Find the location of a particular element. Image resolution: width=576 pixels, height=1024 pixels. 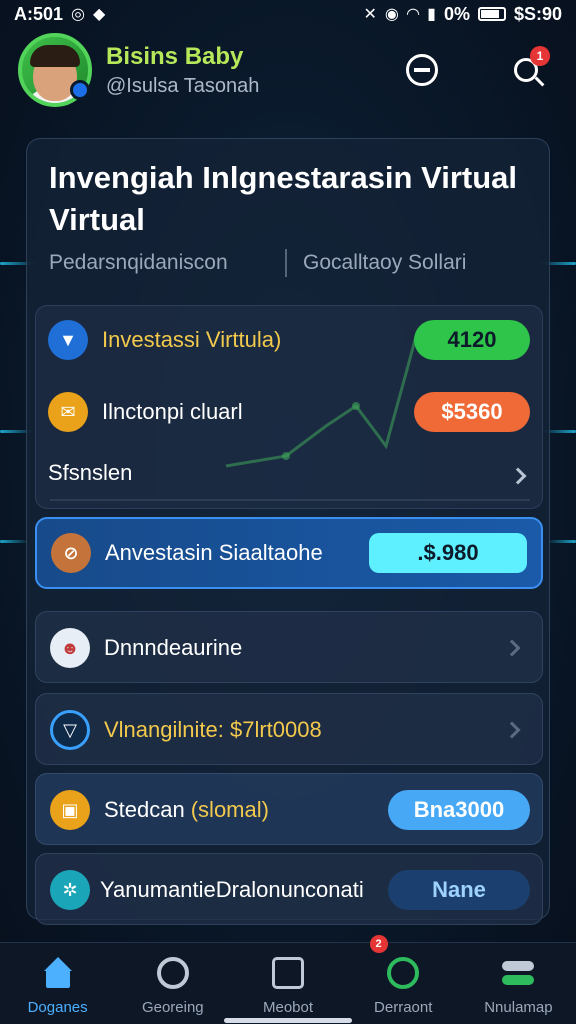

nav-item-home: Doganes is located at coordinates (57, 983).